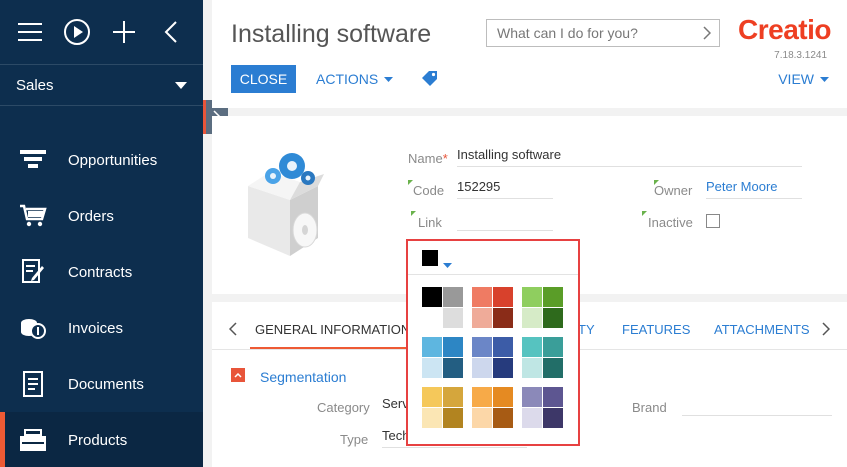 This screenshot has height=467, width=847. Describe the element at coordinates (124, 32) in the screenshot. I see `plus-icon` at that location.